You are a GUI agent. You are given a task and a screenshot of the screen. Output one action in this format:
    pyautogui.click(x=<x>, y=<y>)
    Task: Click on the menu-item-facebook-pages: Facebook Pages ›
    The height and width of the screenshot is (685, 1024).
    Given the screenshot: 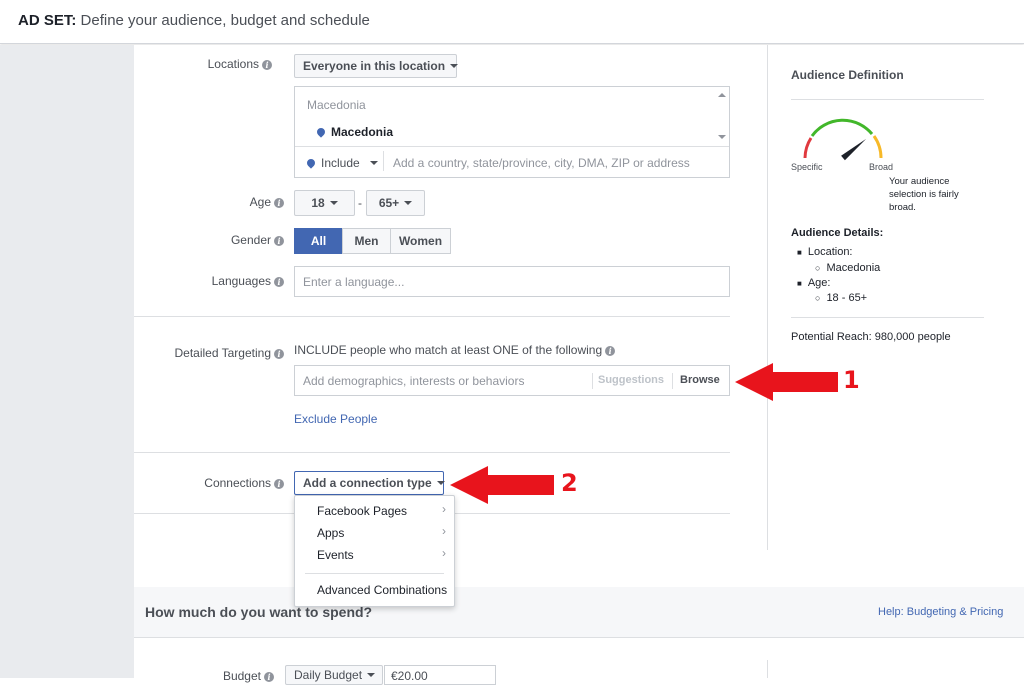 What is the action you would take?
    pyautogui.click(x=374, y=512)
    